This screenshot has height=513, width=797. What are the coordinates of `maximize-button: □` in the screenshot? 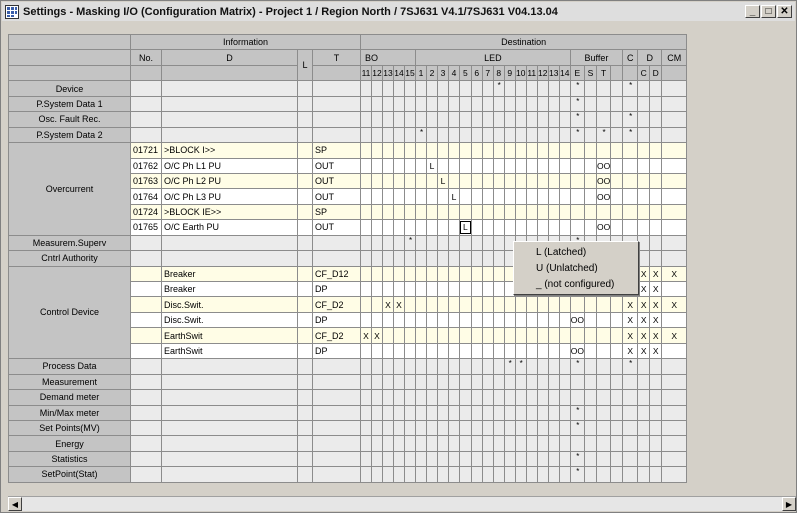 It's located at (768, 11).